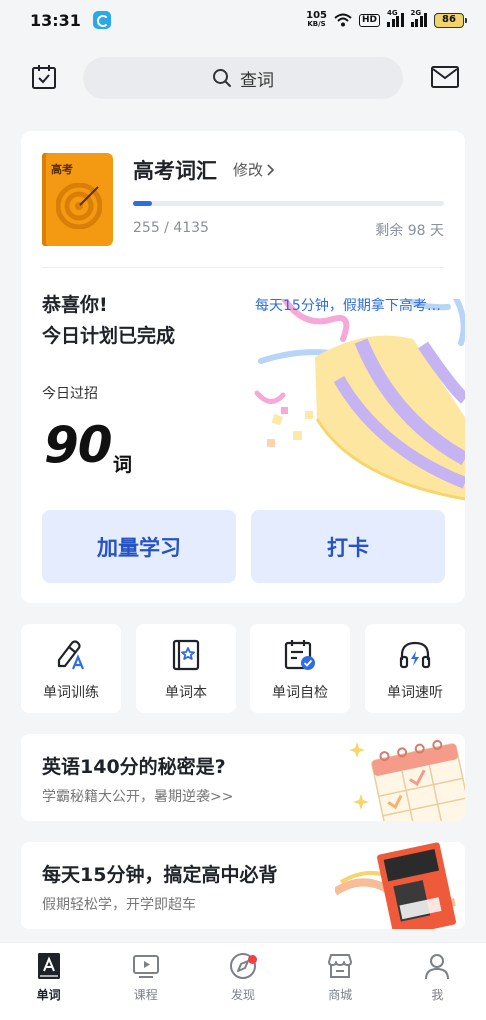 The width and height of the screenshot is (486, 1020). Describe the element at coordinates (407, 780) in the screenshot. I see `calendar-illustration` at that location.